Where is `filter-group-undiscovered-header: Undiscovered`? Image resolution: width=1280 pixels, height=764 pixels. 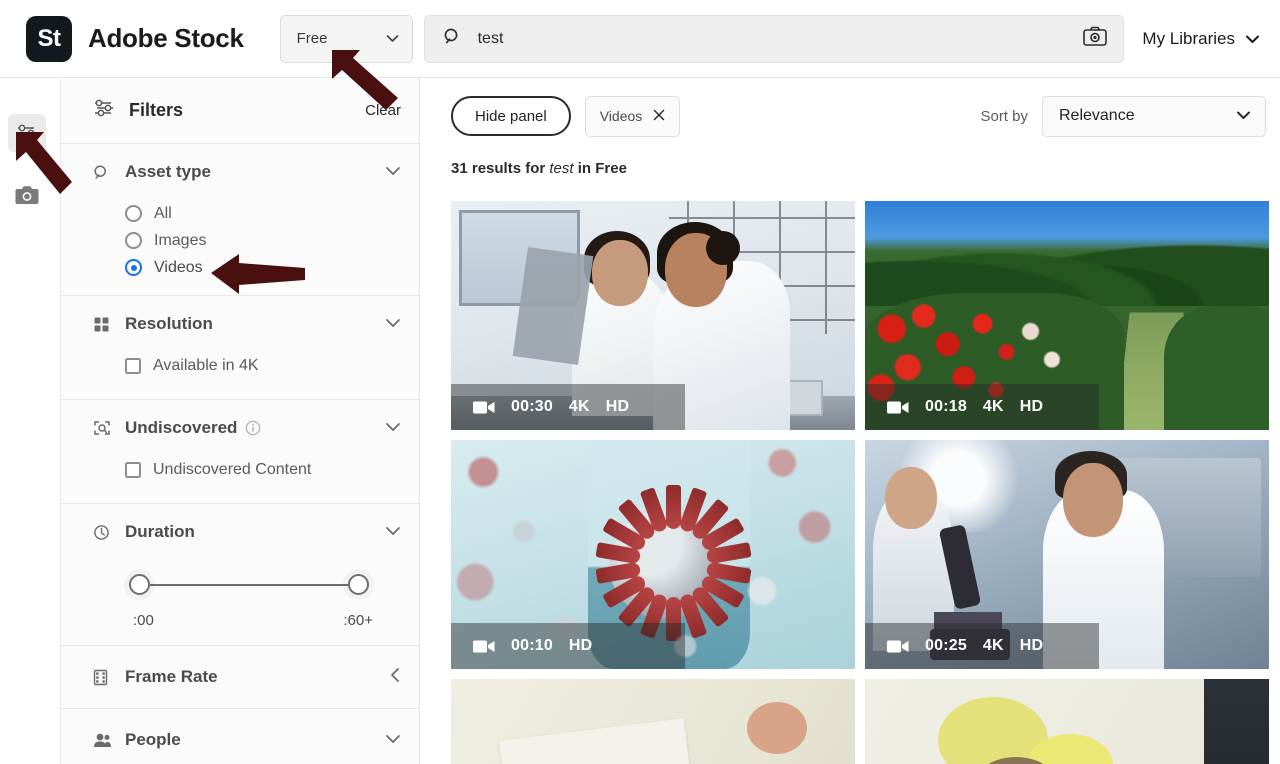
filter-group-undiscovered-header: Undiscovered is located at coordinates (247, 428).